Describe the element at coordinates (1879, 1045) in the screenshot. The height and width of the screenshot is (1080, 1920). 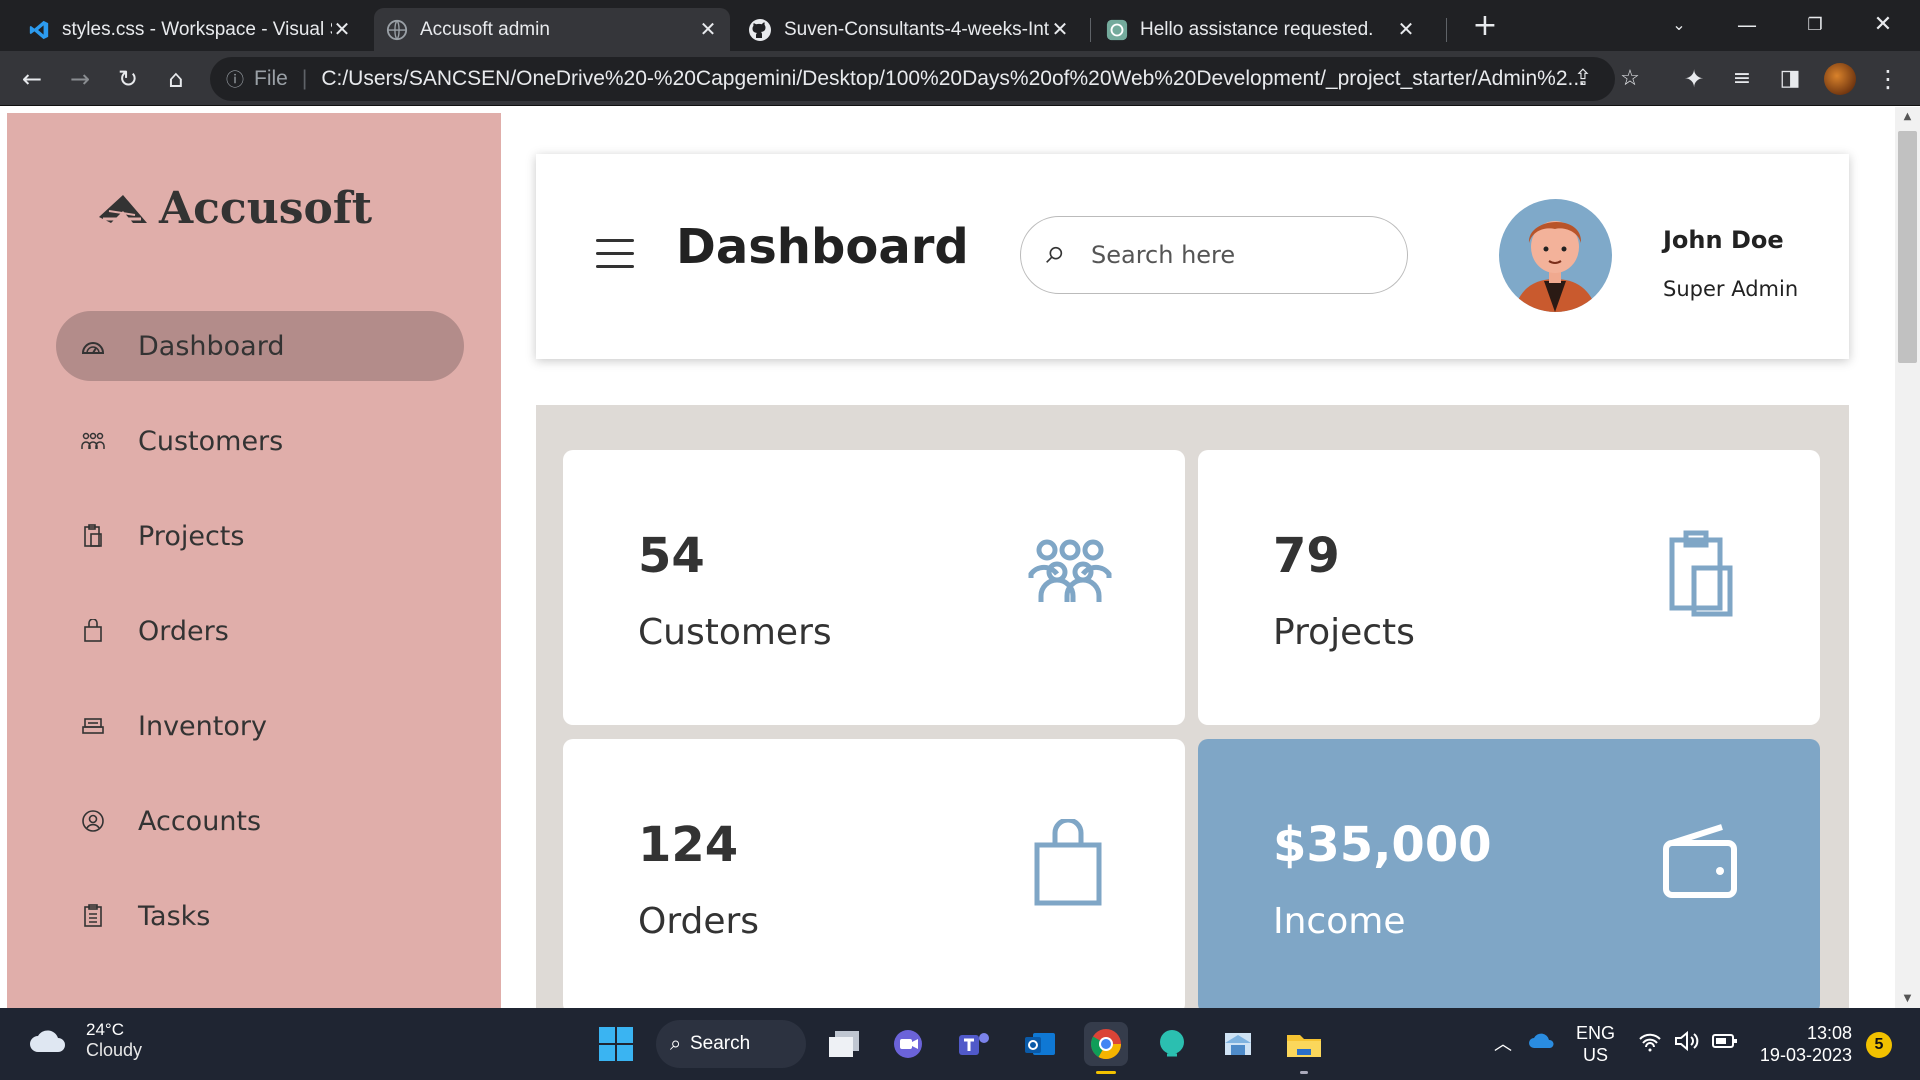
I see `notification-badge: 5` at that location.